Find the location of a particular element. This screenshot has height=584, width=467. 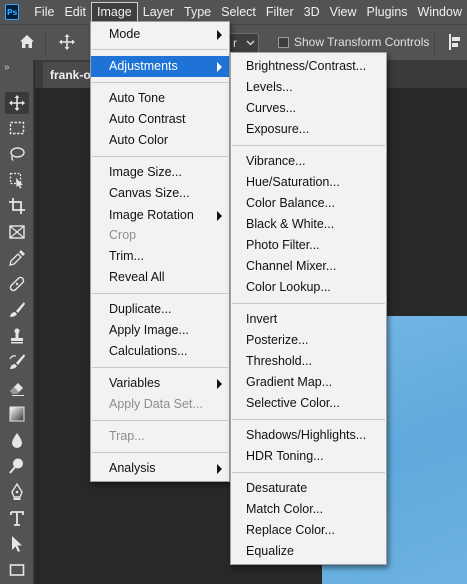

menu-item-label: Auto Color is located at coordinates (139, 140).